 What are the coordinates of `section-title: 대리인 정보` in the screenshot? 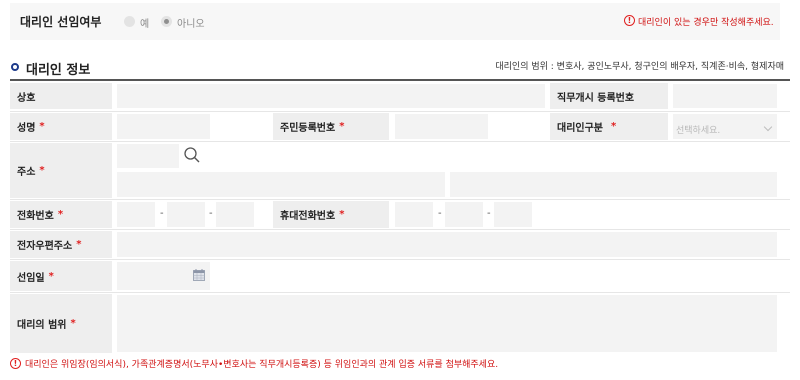 It's located at (58, 70).